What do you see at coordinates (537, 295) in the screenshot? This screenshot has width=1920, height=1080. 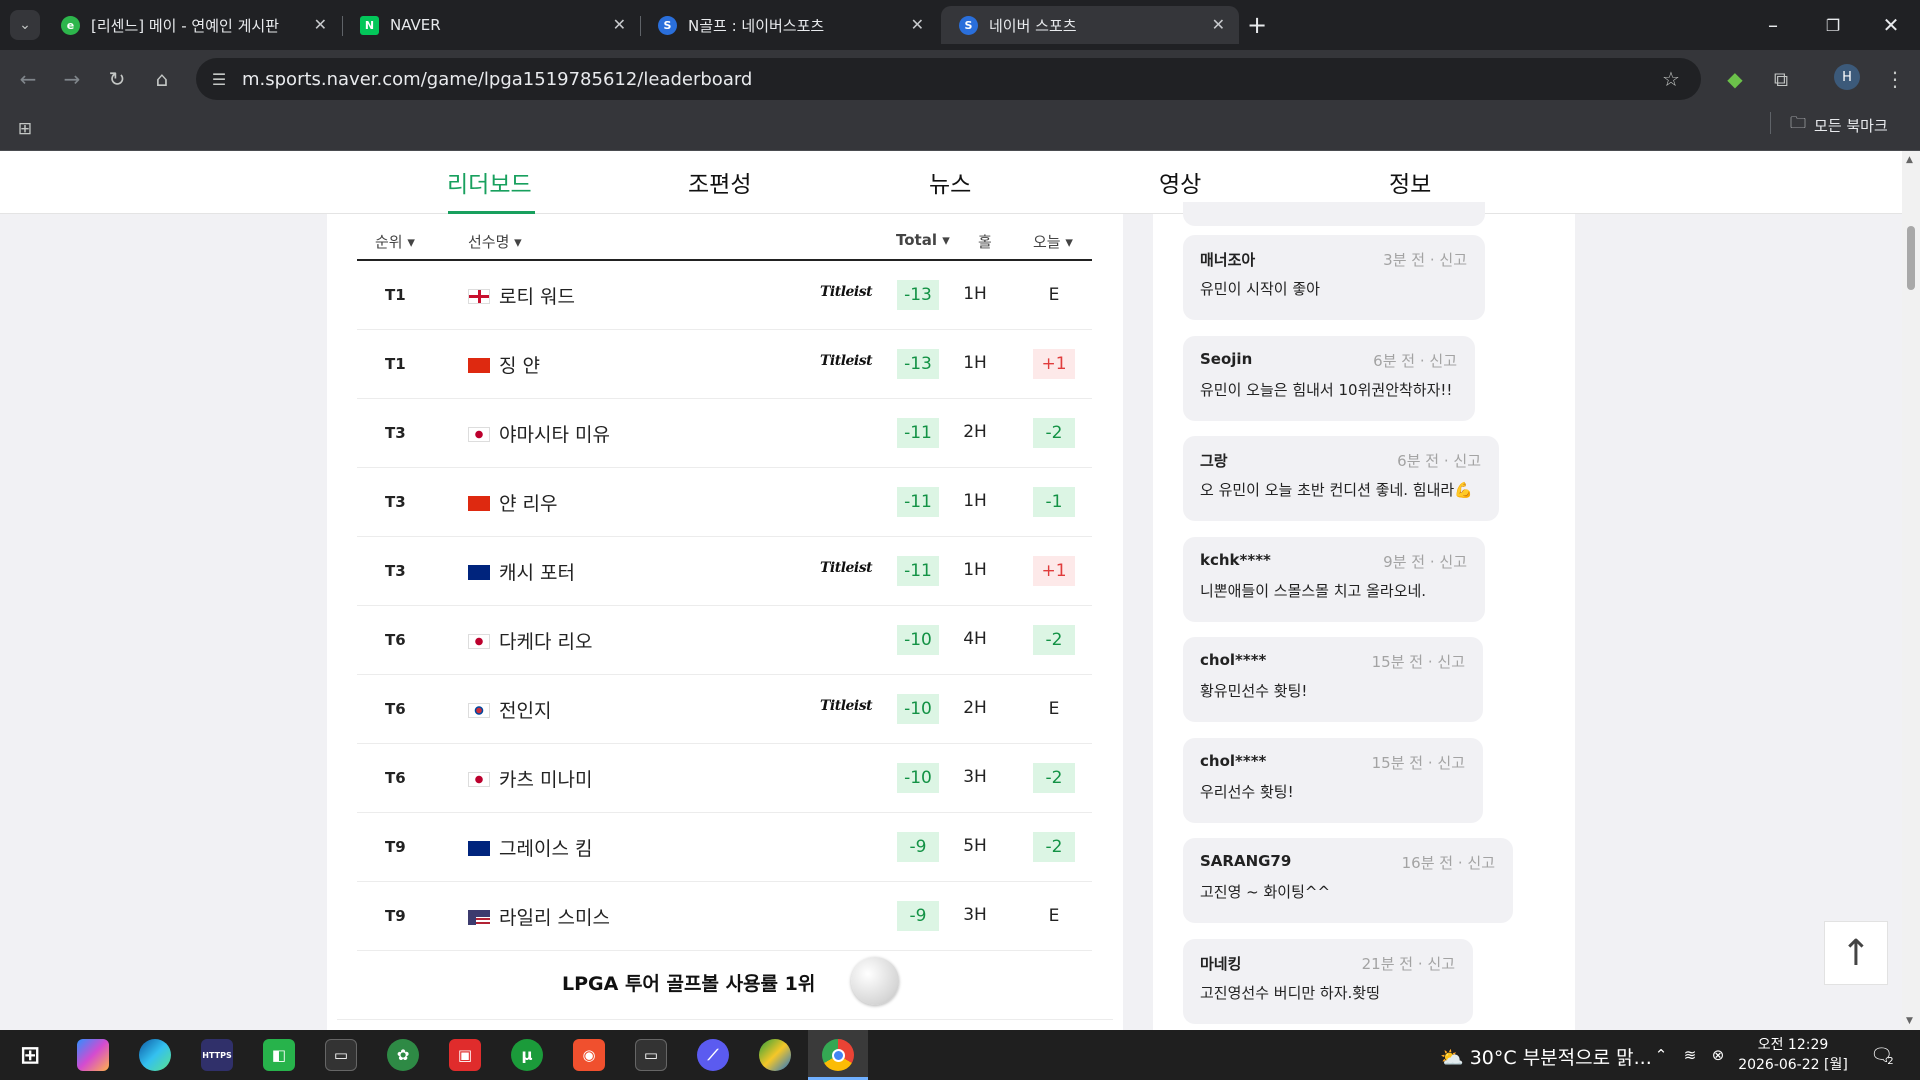 I see `player-name: 로티 워드` at bounding box center [537, 295].